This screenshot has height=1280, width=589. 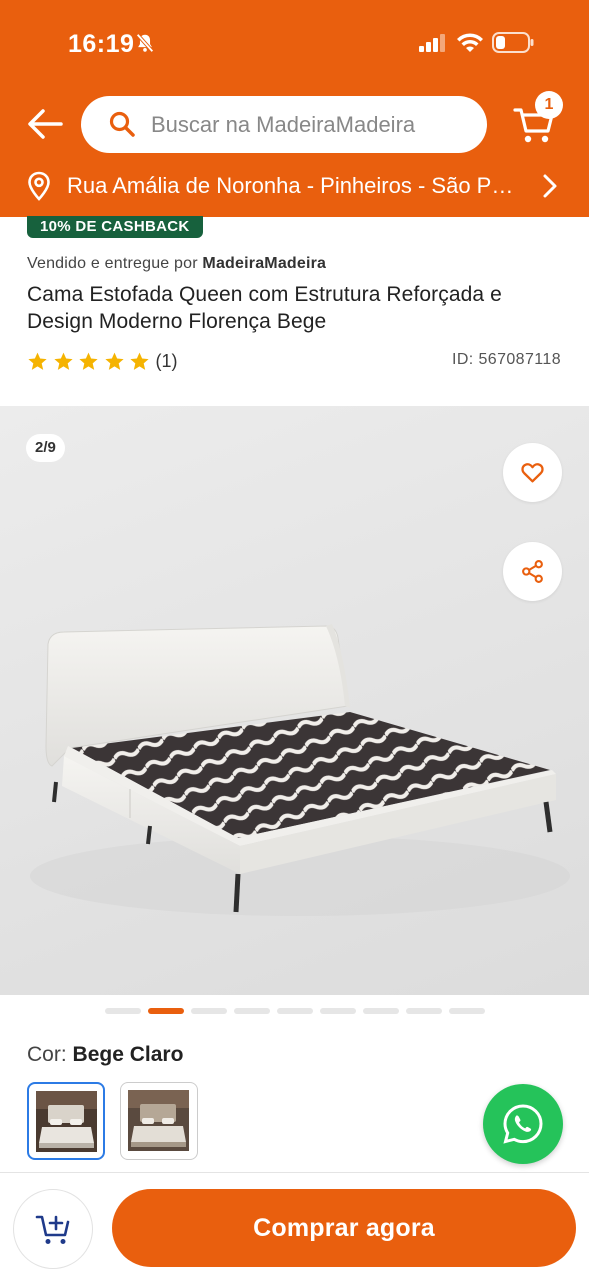 What do you see at coordinates (115, 227) in the screenshot?
I see `cashback-badge: 10% DE CASHBACK` at bounding box center [115, 227].